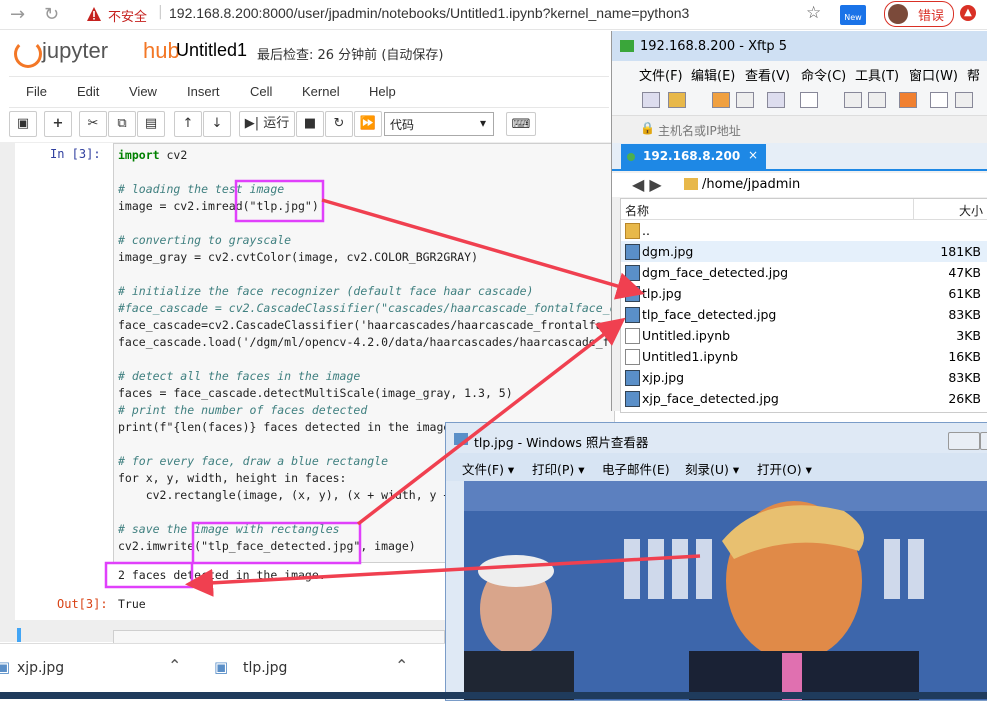 This screenshot has width=987, height=701. What do you see at coordinates (58, 124) in the screenshot?
I see `add-cell-icon: +` at bounding box center [58, 124].